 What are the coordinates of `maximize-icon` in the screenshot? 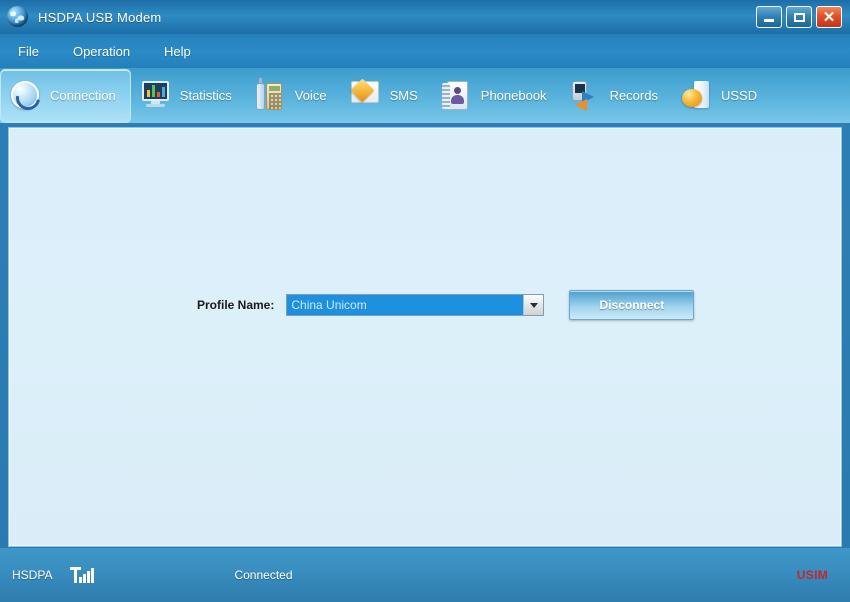 It's located at (799, 17).